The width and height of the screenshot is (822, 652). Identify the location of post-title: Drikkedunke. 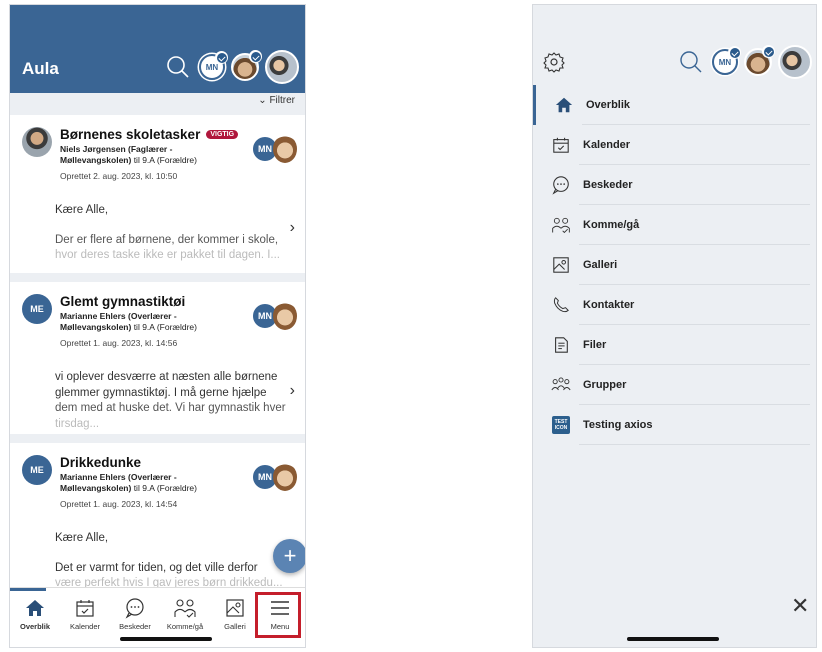
(101, 462).